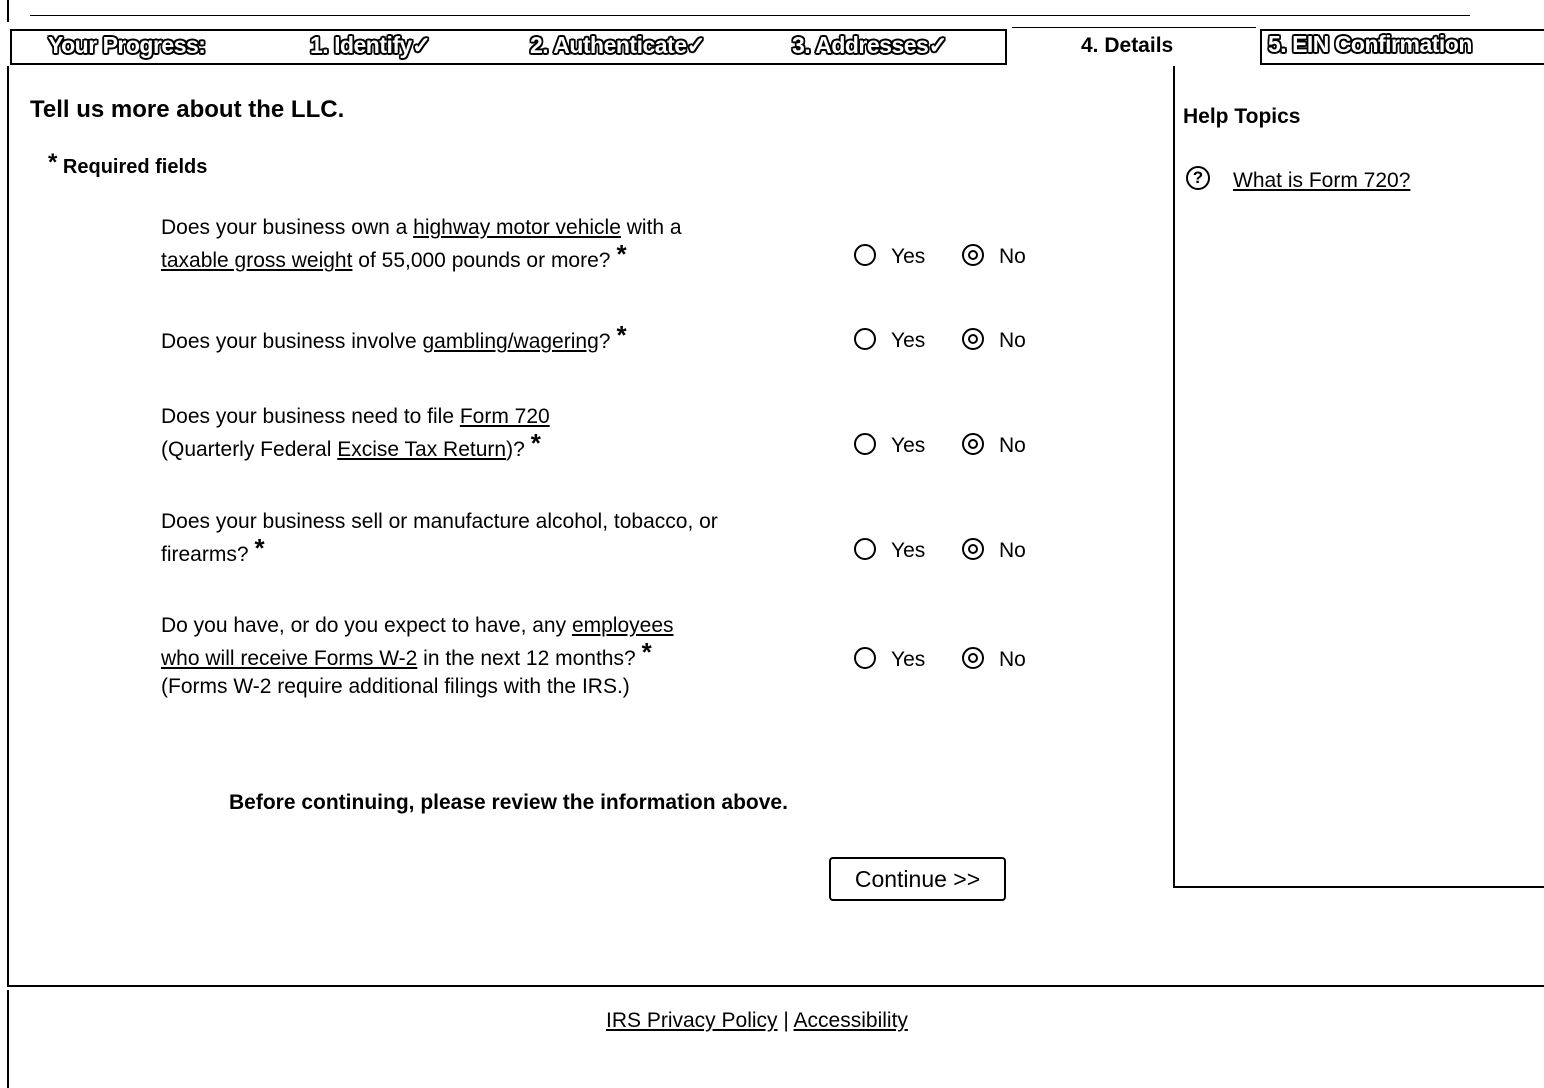  What do you see at coordinates (1127, 45) in the screenshot?
I see `progress-step-details-current: 4. Details` at bounding box center [1127, 45].